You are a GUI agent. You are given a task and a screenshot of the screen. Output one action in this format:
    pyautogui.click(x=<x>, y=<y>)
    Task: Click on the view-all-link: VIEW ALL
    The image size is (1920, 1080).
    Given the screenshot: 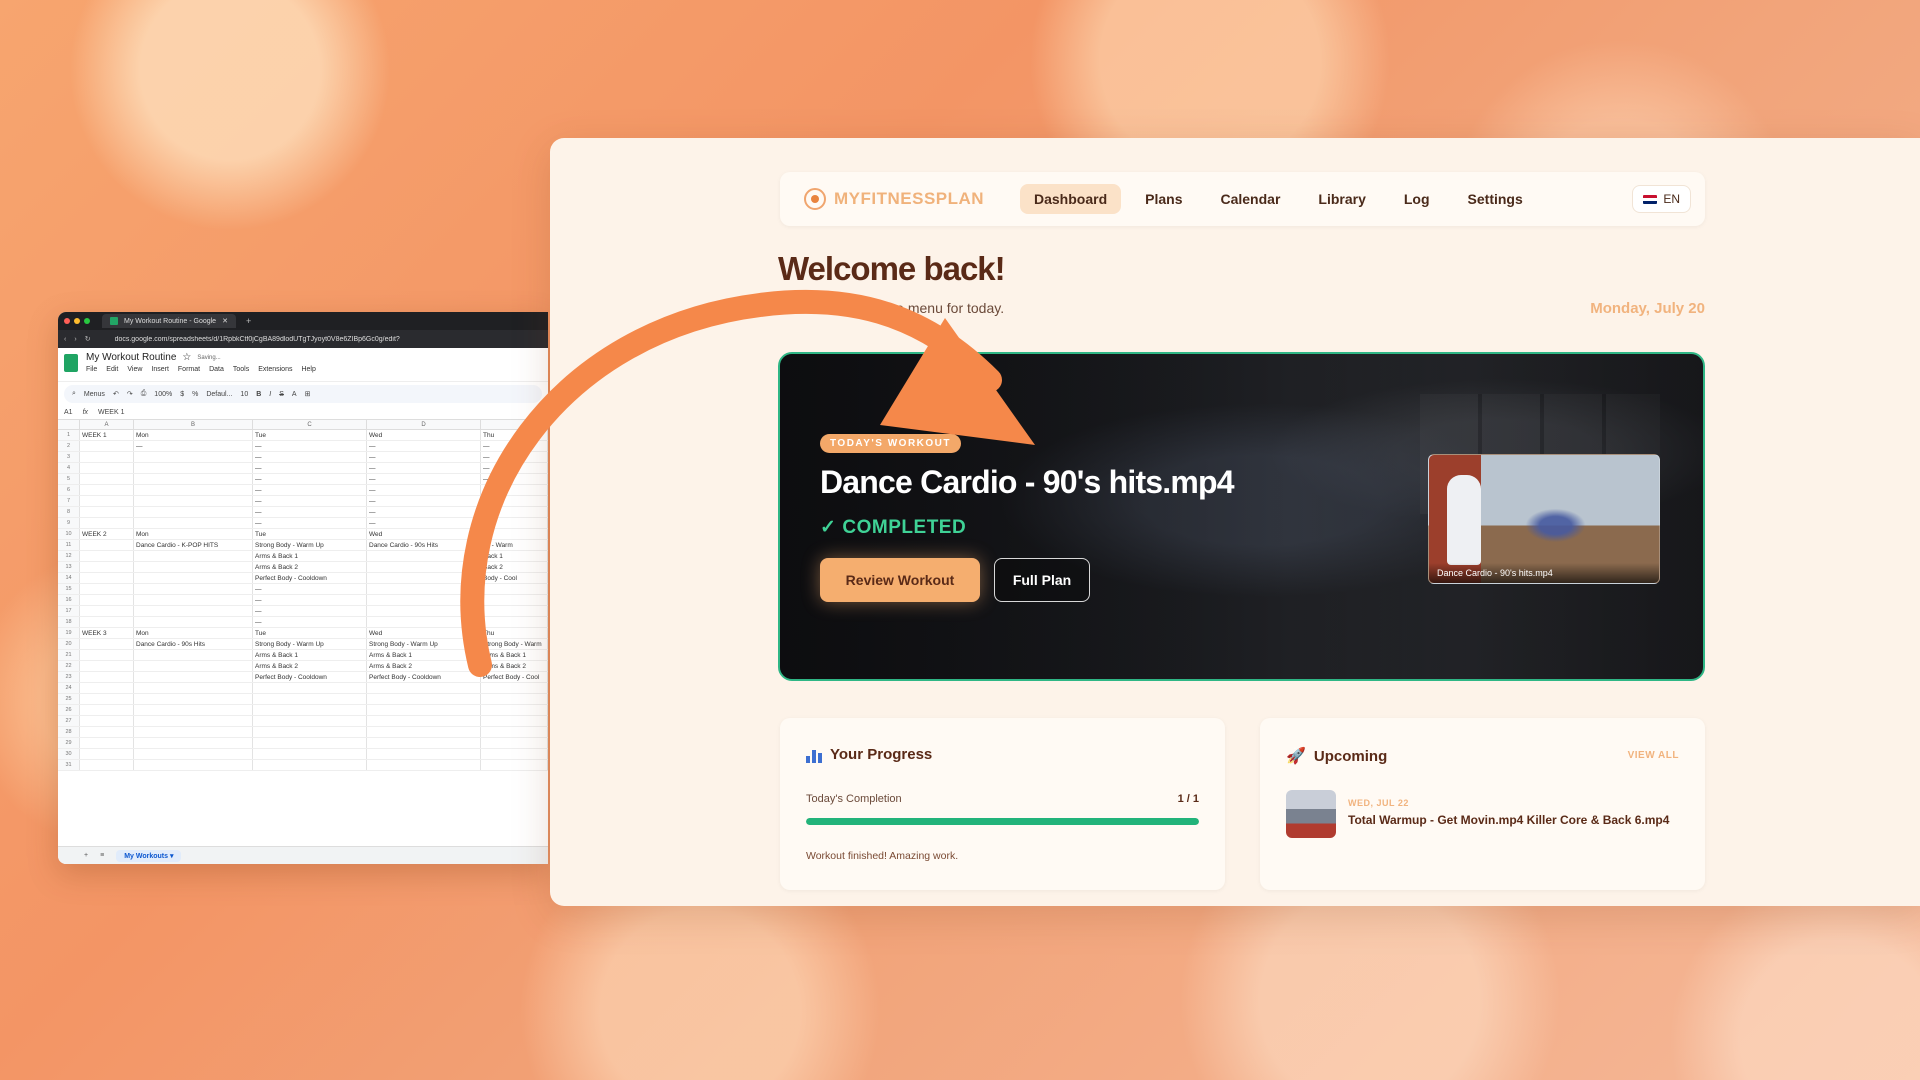 What is the action you would take?
    pyautogui.click(x=1653, y=755)
    